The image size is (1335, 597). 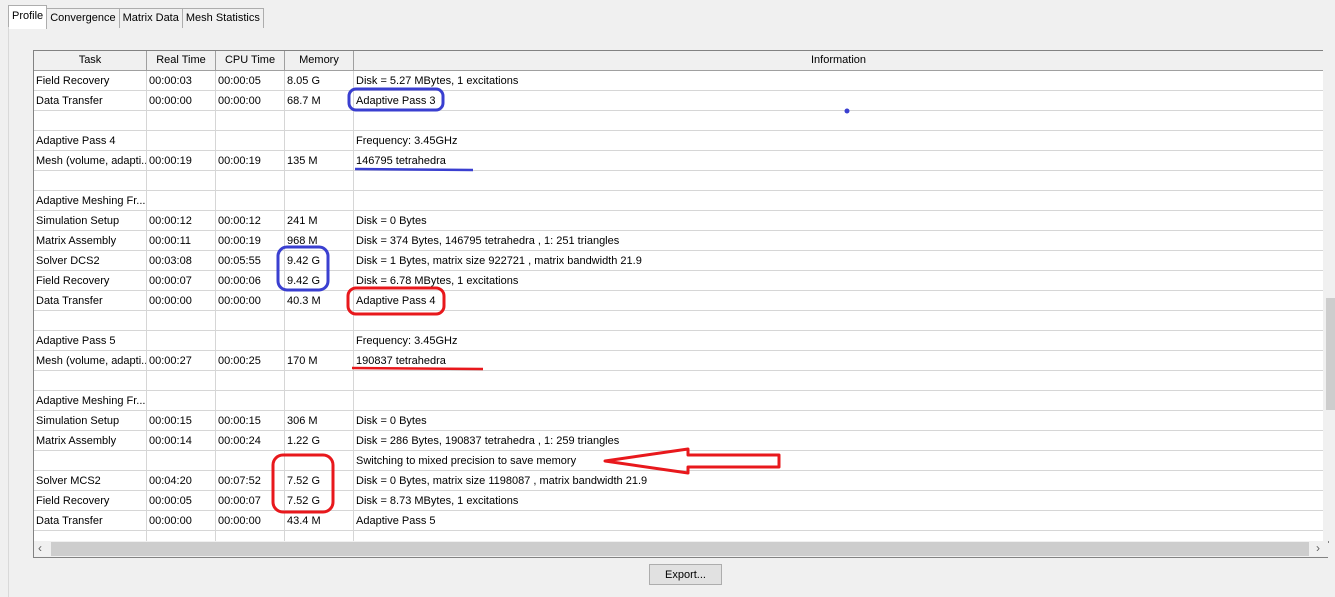 I want to click on vertical-scrollbar, so click(x=1329, y=295).